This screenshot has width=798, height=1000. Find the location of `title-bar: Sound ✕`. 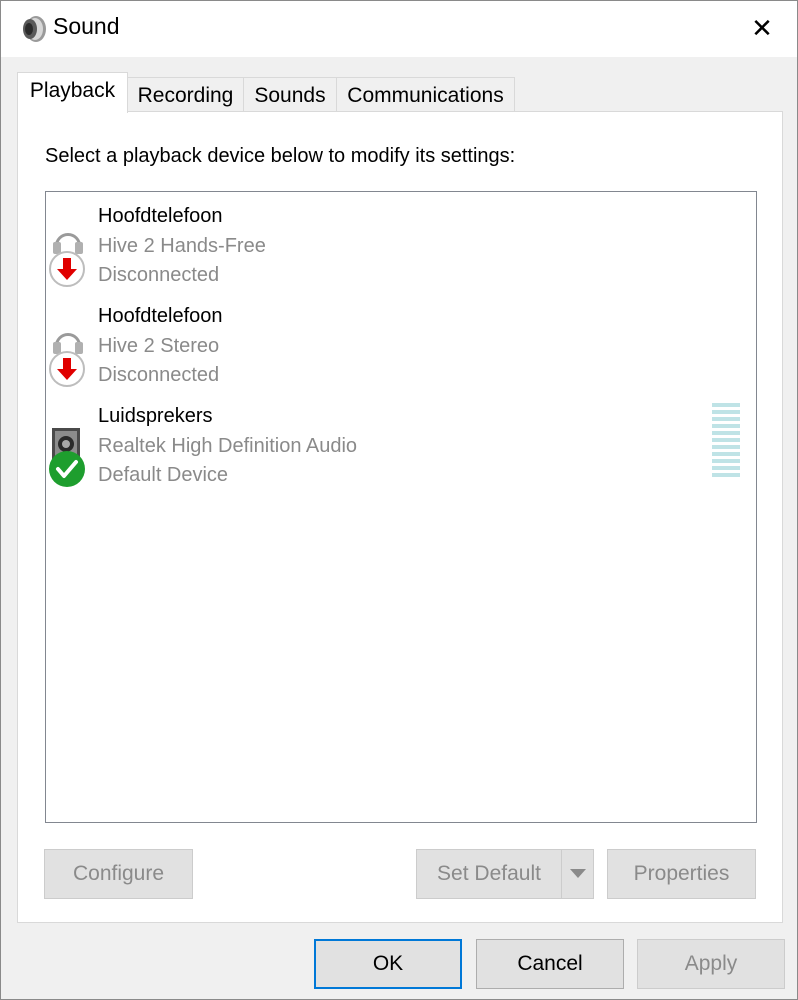

title-bar: Sound ✕ is located at coordinates (399, 29).